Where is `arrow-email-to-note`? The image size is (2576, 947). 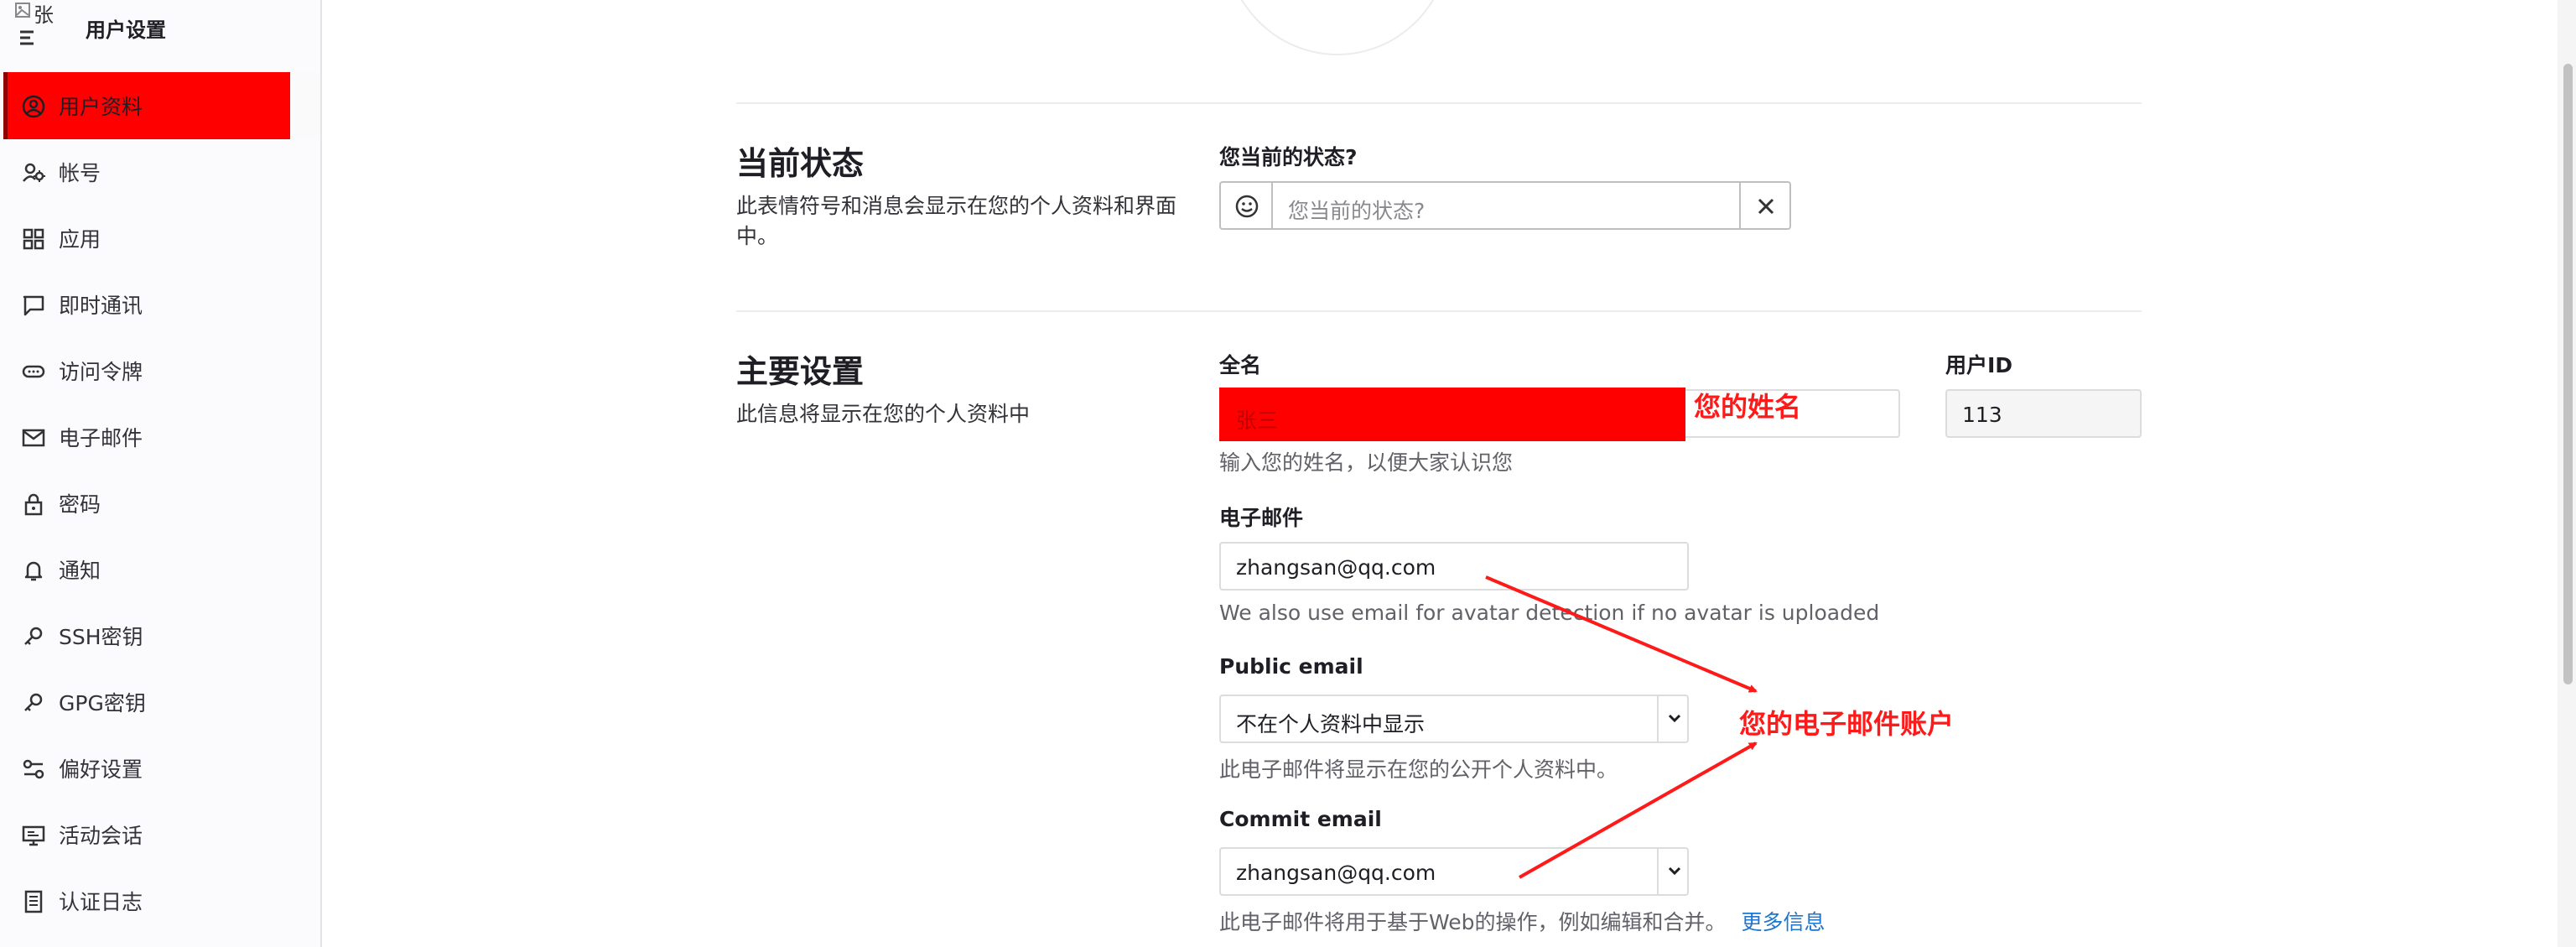
arrow-email-to-note is located at coordinates (1621, 634).